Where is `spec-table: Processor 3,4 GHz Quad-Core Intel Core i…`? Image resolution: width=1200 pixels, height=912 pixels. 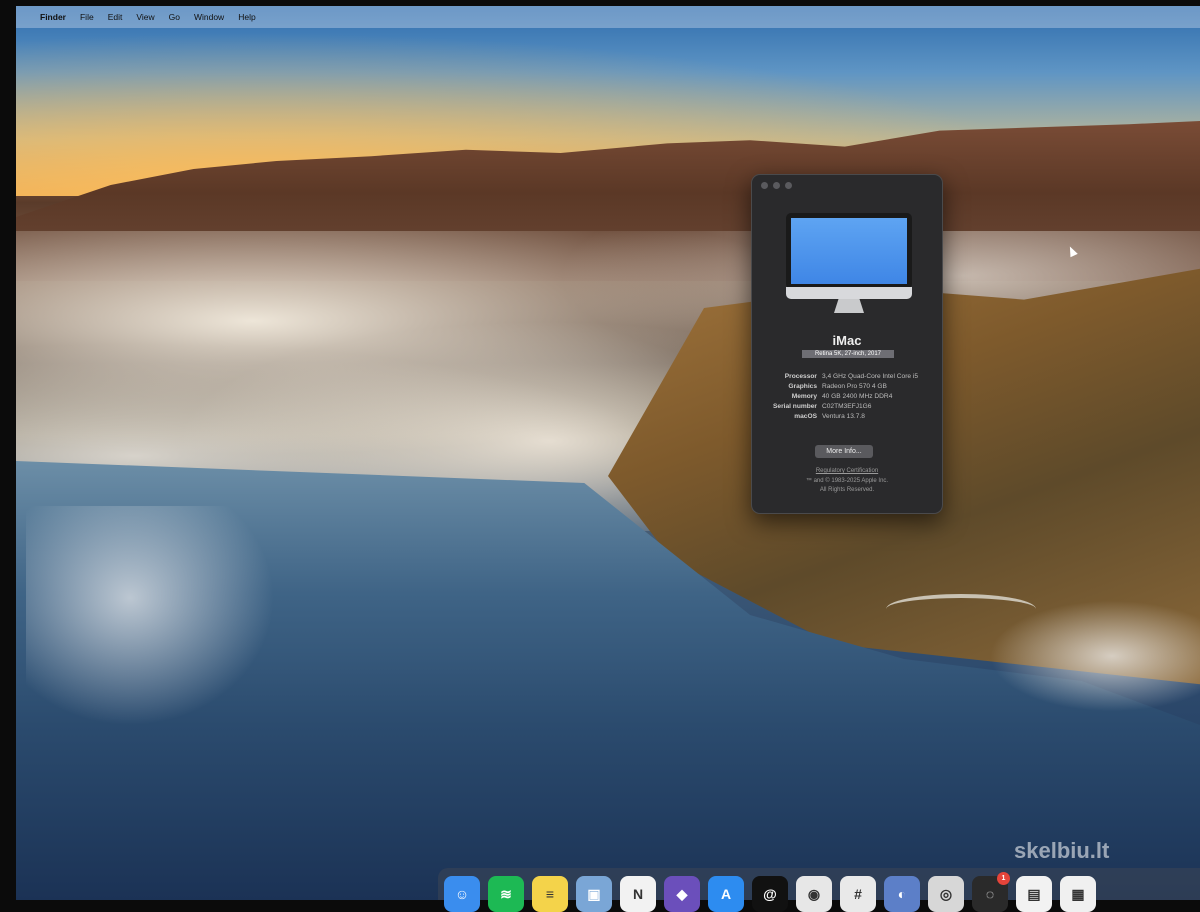
spec-table: Processor 3,4 GHz Quad-Core Intel Core i… is located at coordinates (852, 397).